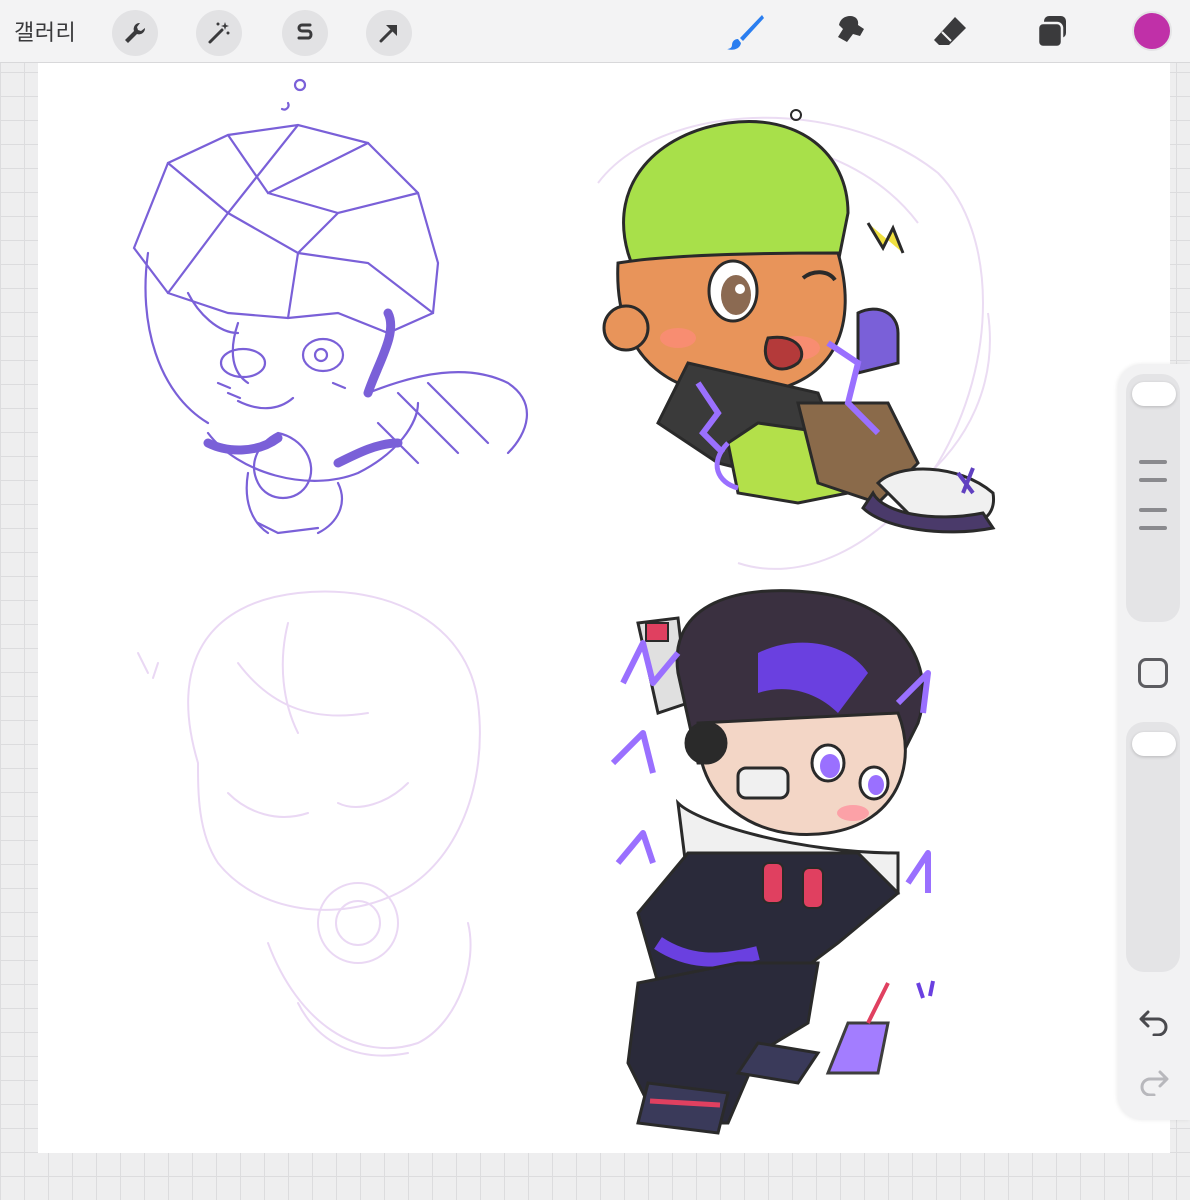 The width and height of the screenshot is (1190, 1200). I want to click on layers-icon, so click(1052, 32).